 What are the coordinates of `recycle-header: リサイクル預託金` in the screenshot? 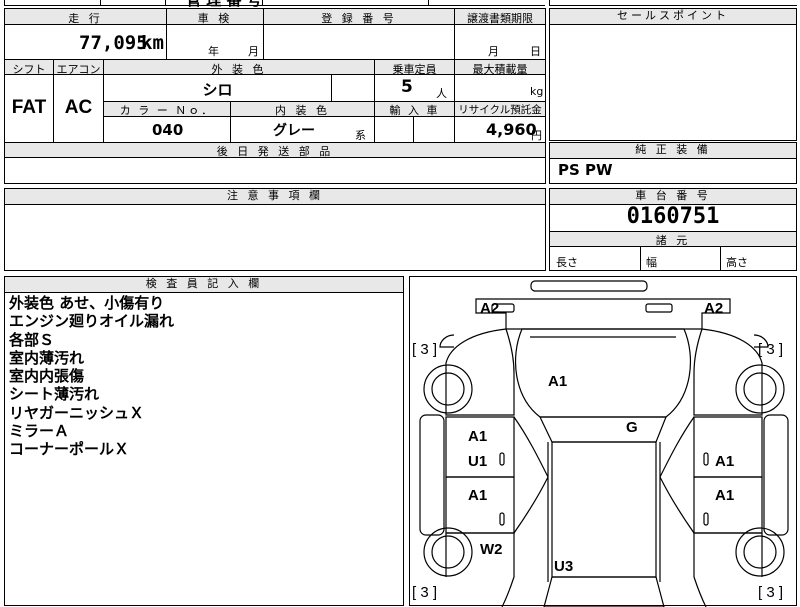 It's located at (500, 110).